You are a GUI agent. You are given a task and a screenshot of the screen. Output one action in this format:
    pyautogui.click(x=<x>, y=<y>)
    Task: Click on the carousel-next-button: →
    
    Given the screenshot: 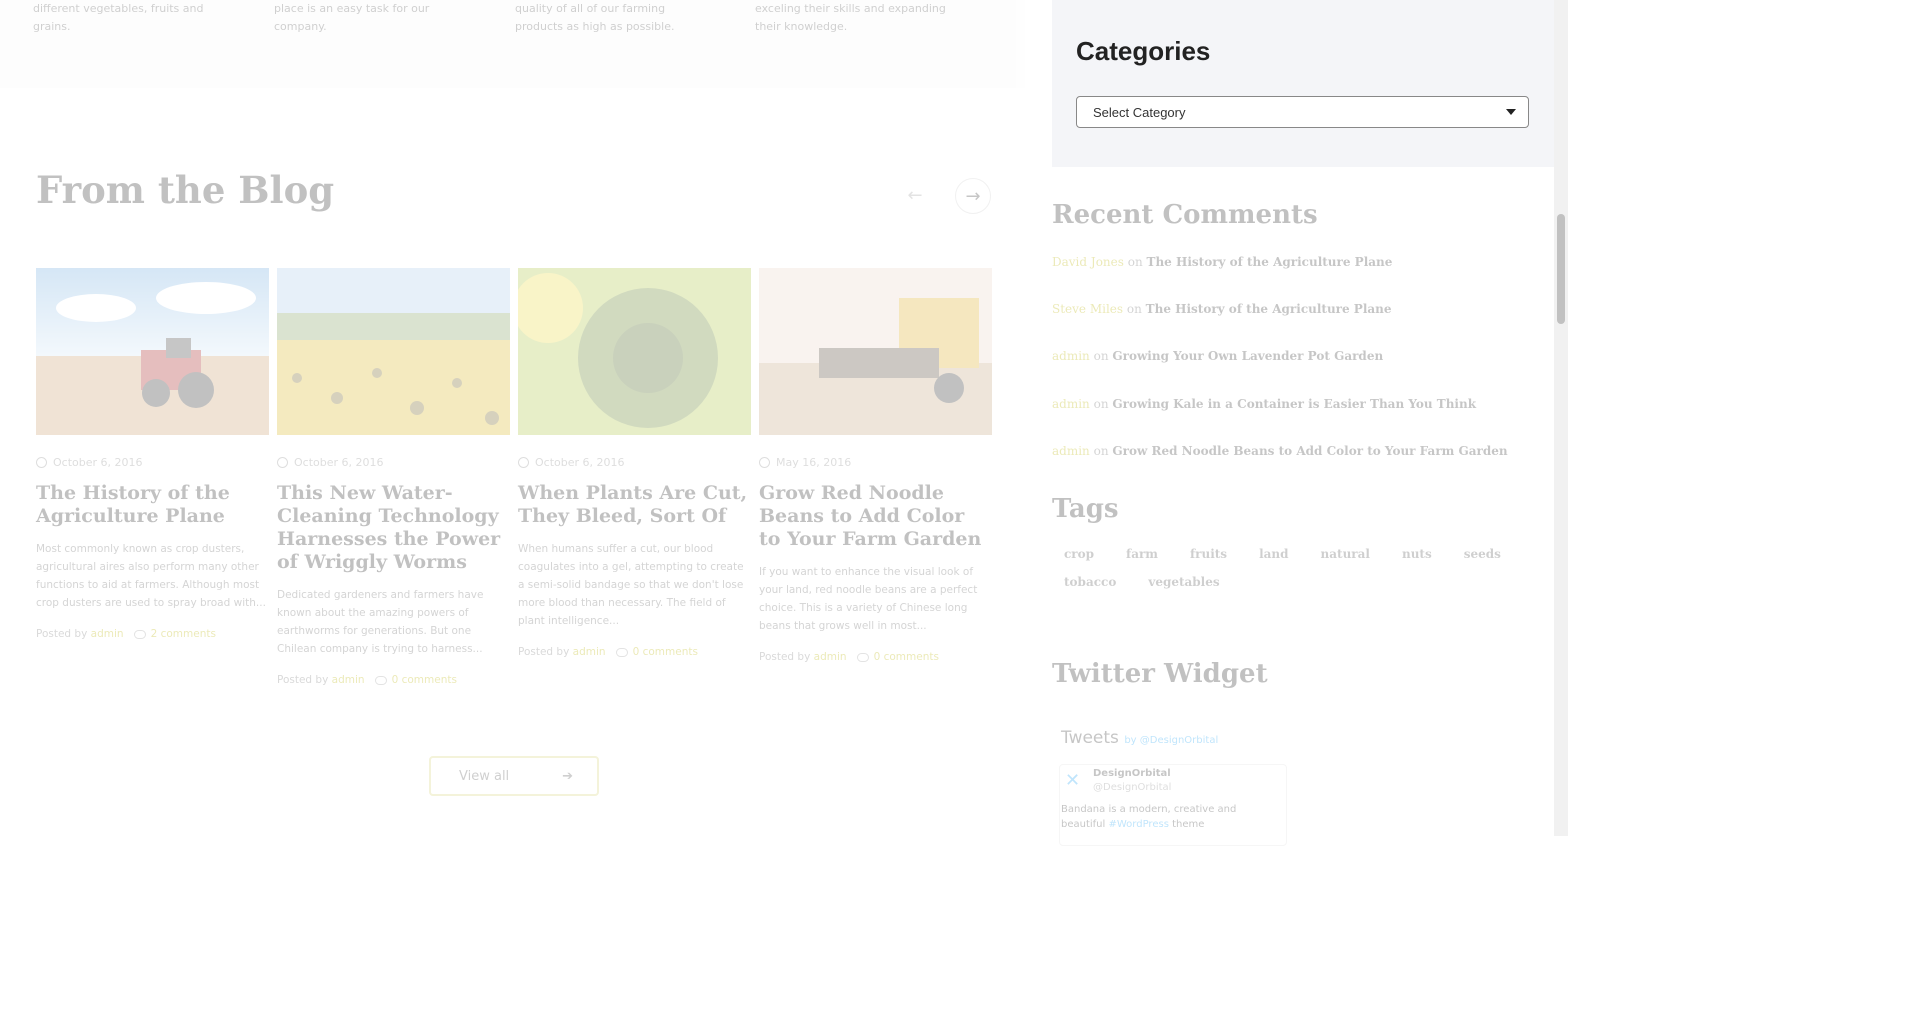 What is the action you would take?
    pyautogui.click(x=973, y=196)
    